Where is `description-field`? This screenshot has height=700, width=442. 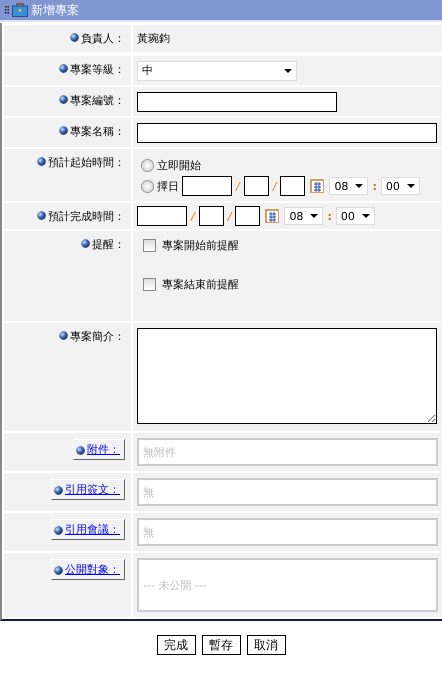 description-field is located at coordinates (287, 376).